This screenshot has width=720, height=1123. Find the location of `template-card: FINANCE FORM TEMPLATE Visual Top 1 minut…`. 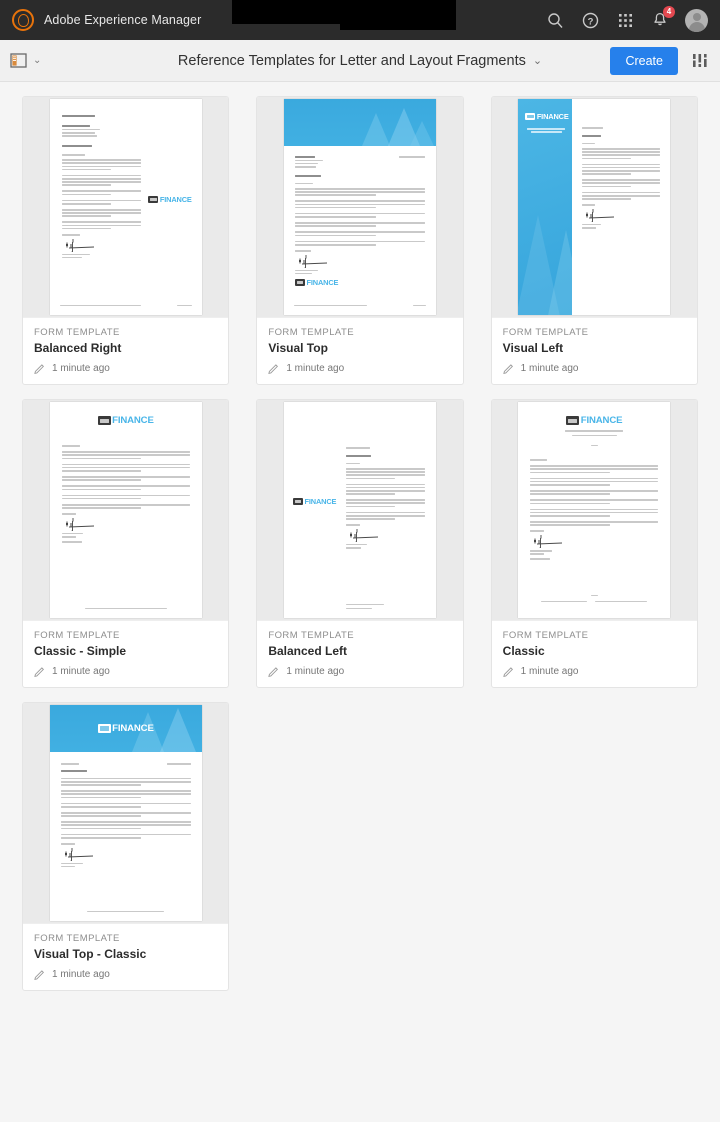

template-card: FINANCE FORM TEMPLATE Visual Top 1 minut… is located at coordinates (360, 240).